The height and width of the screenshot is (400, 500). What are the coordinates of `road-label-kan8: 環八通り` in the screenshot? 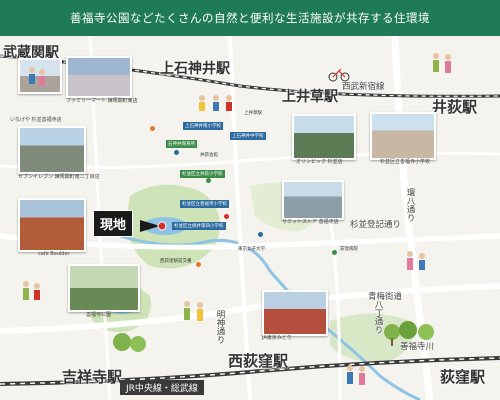 It's located at (410, 205).